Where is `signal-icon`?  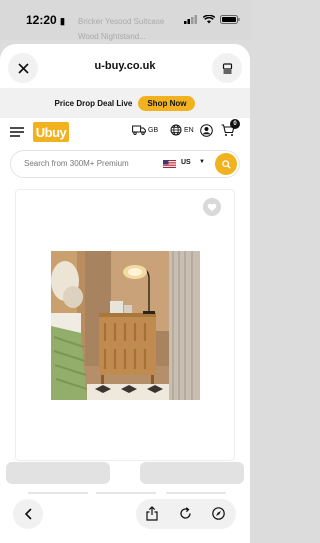
signal-icon is located at coordinates (190, 19).